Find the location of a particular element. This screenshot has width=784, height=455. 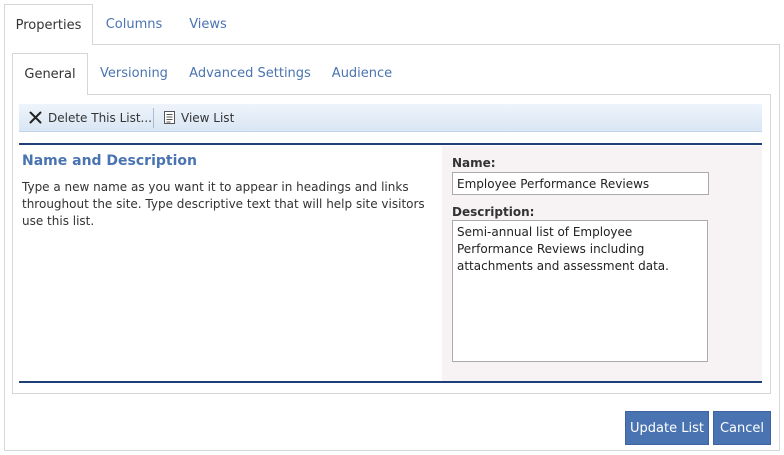

section-title: Name and Description is located at coordinates (109, 161).